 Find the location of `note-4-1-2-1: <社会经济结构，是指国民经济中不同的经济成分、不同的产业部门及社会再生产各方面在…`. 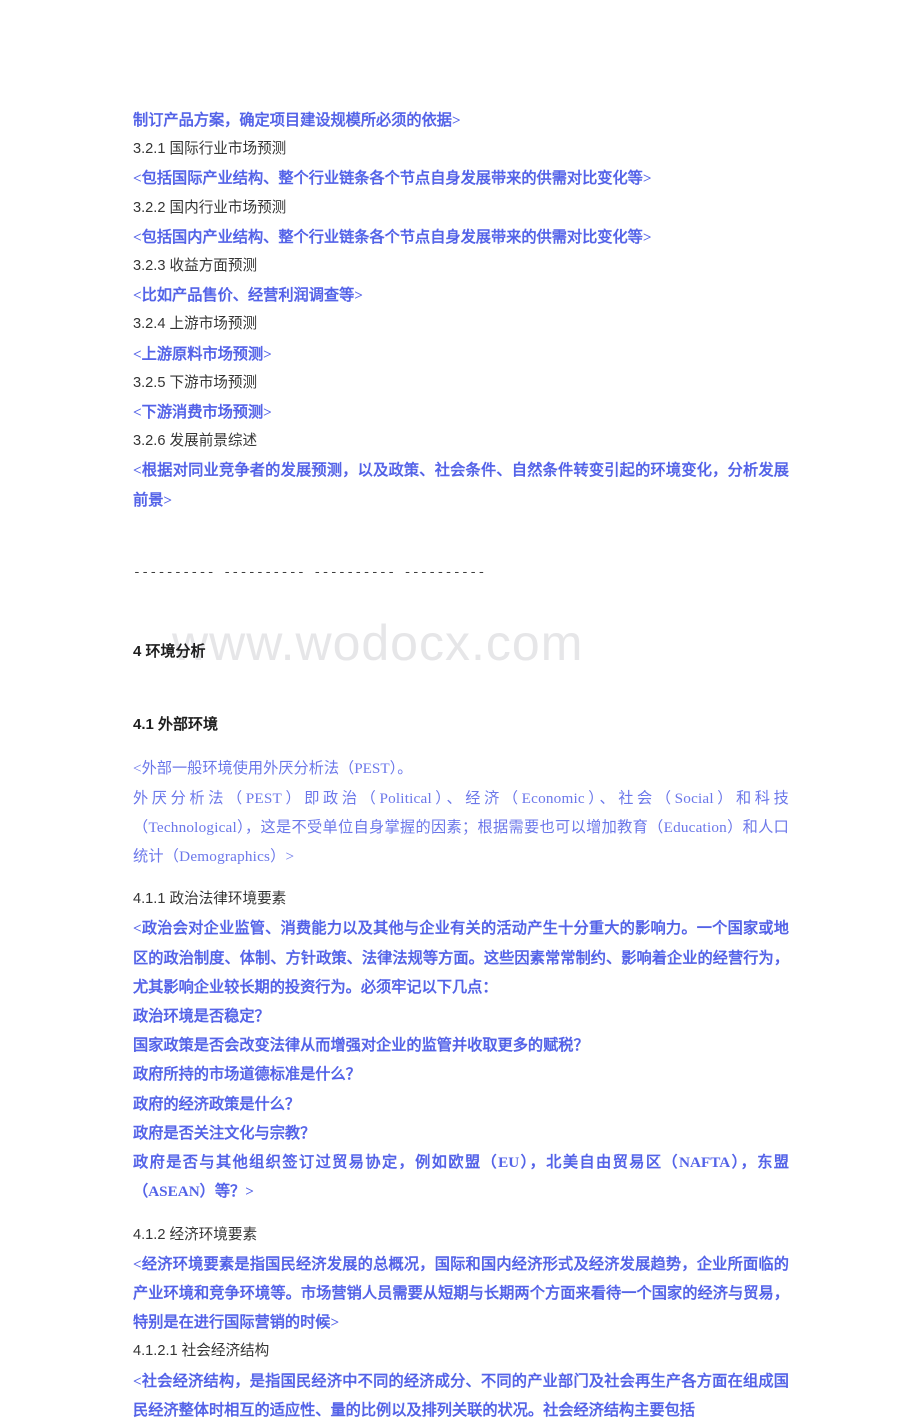

note-4-1-2-1: <社会经济结构，是指国民经济中不同的经济成分、不同的产业部门及社会再生产各方面在… is located at coordinates (461, 1395).